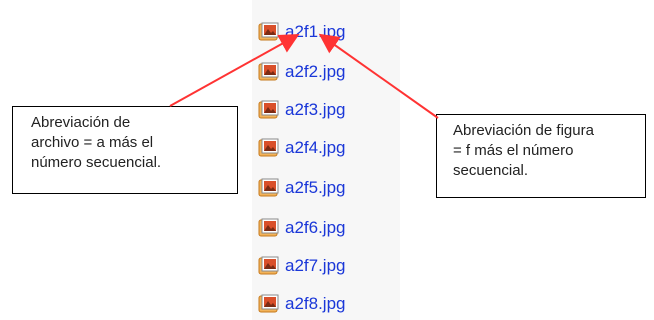 This screenshot has width=654, height=320. Describe the element at coordinates (315, 71) in the screenshot. I see `file-name: a2f2.jpg` at that location.